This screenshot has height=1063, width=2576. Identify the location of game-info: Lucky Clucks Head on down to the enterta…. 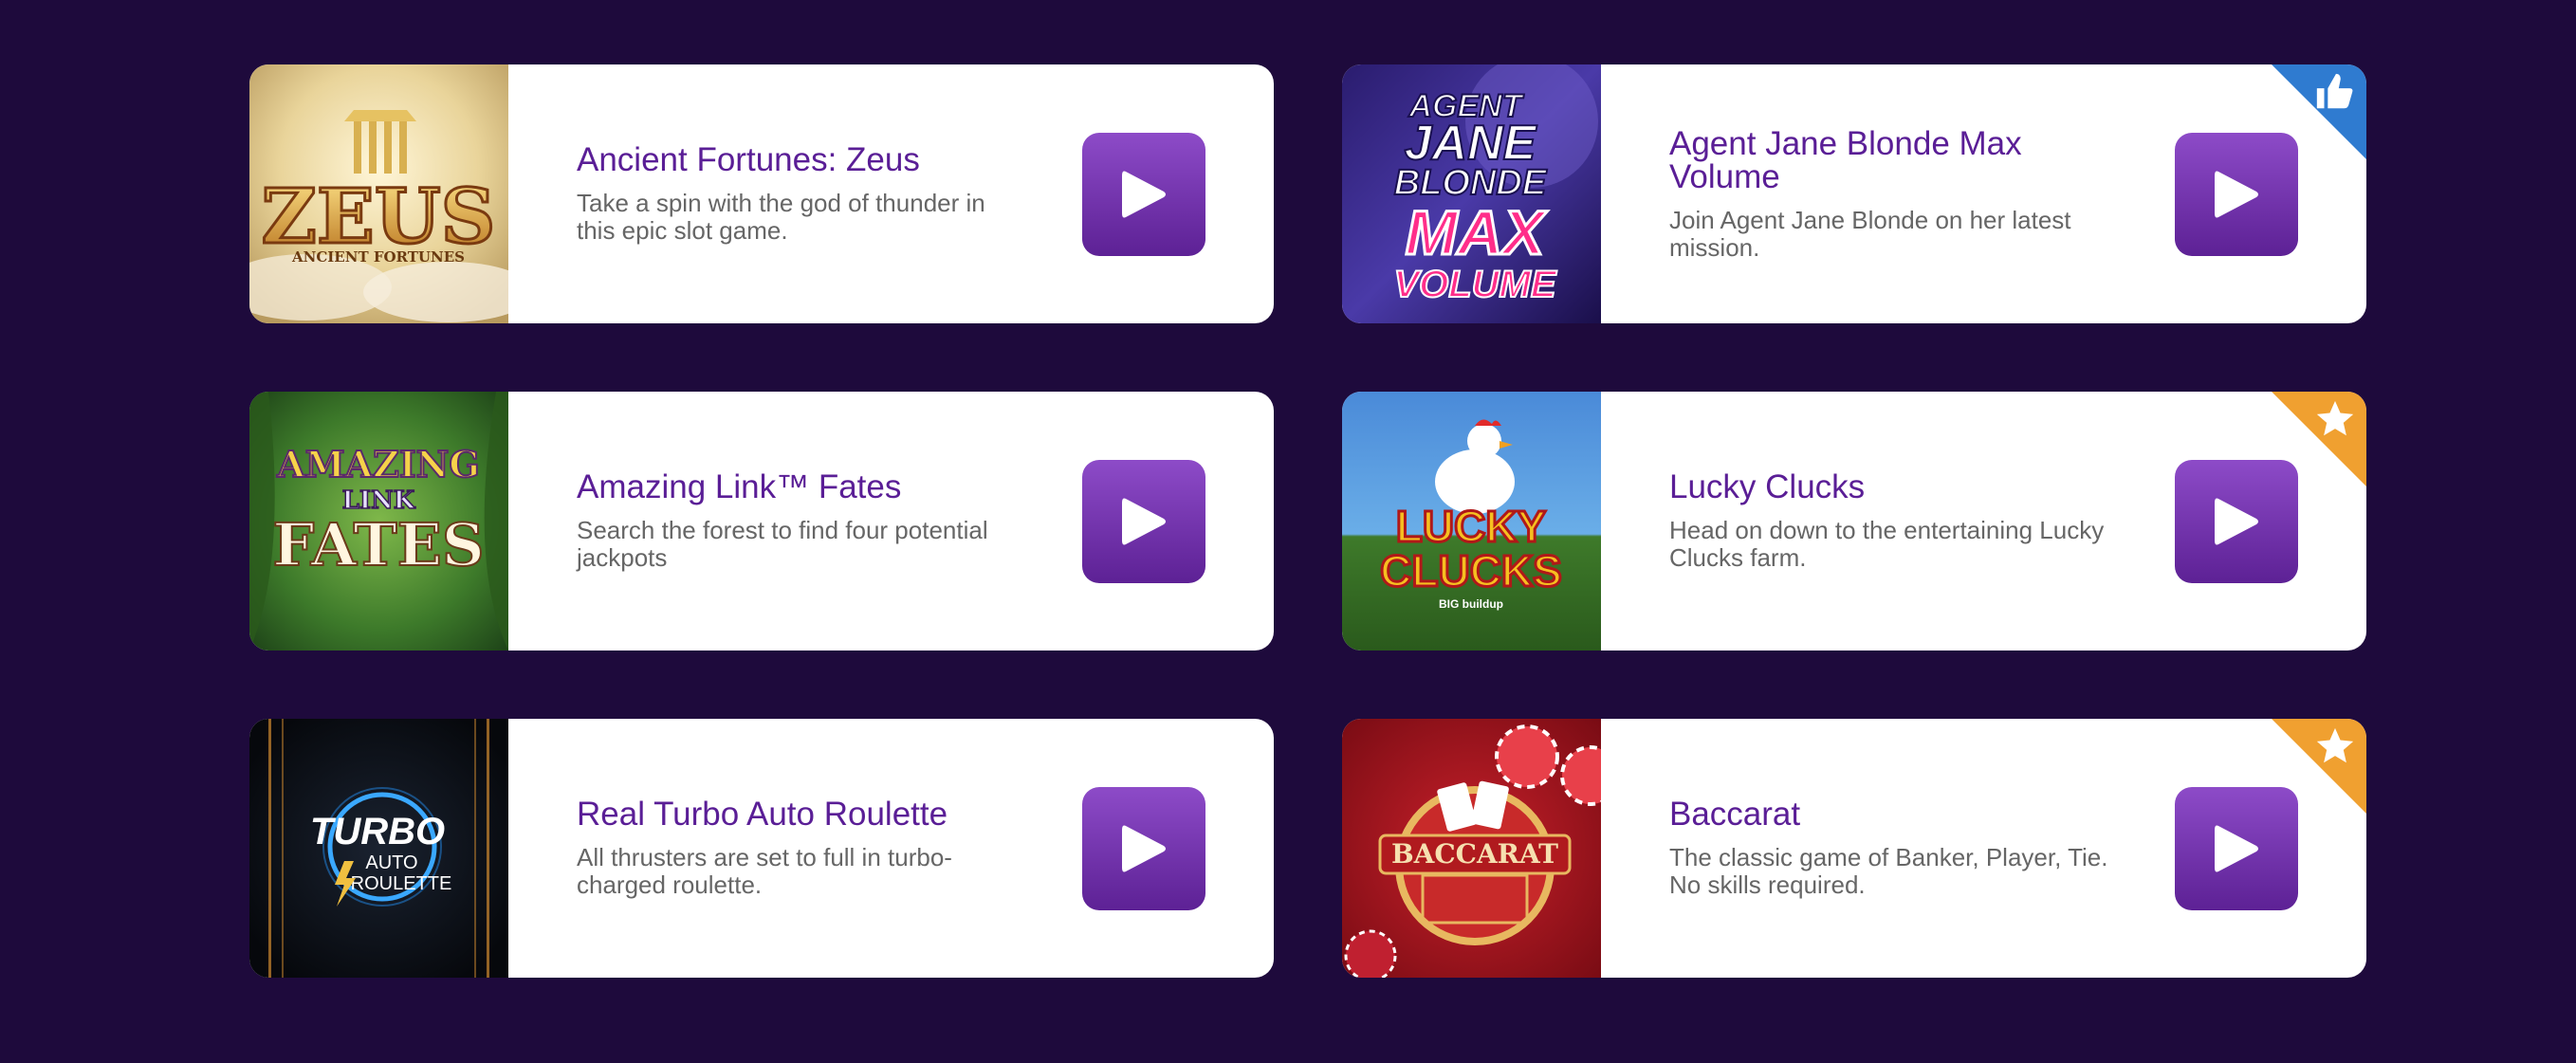
(1877, 521).